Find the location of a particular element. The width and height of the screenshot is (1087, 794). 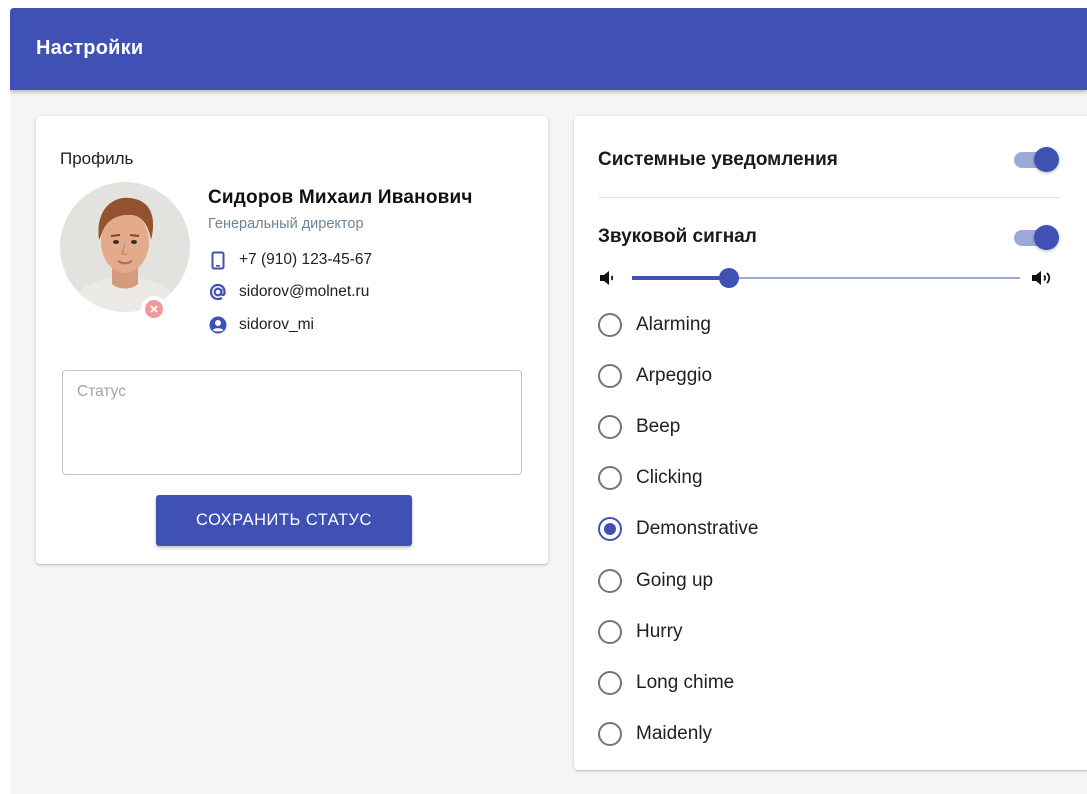

sound-signal-toggle is located at coordinates (1036, 237).